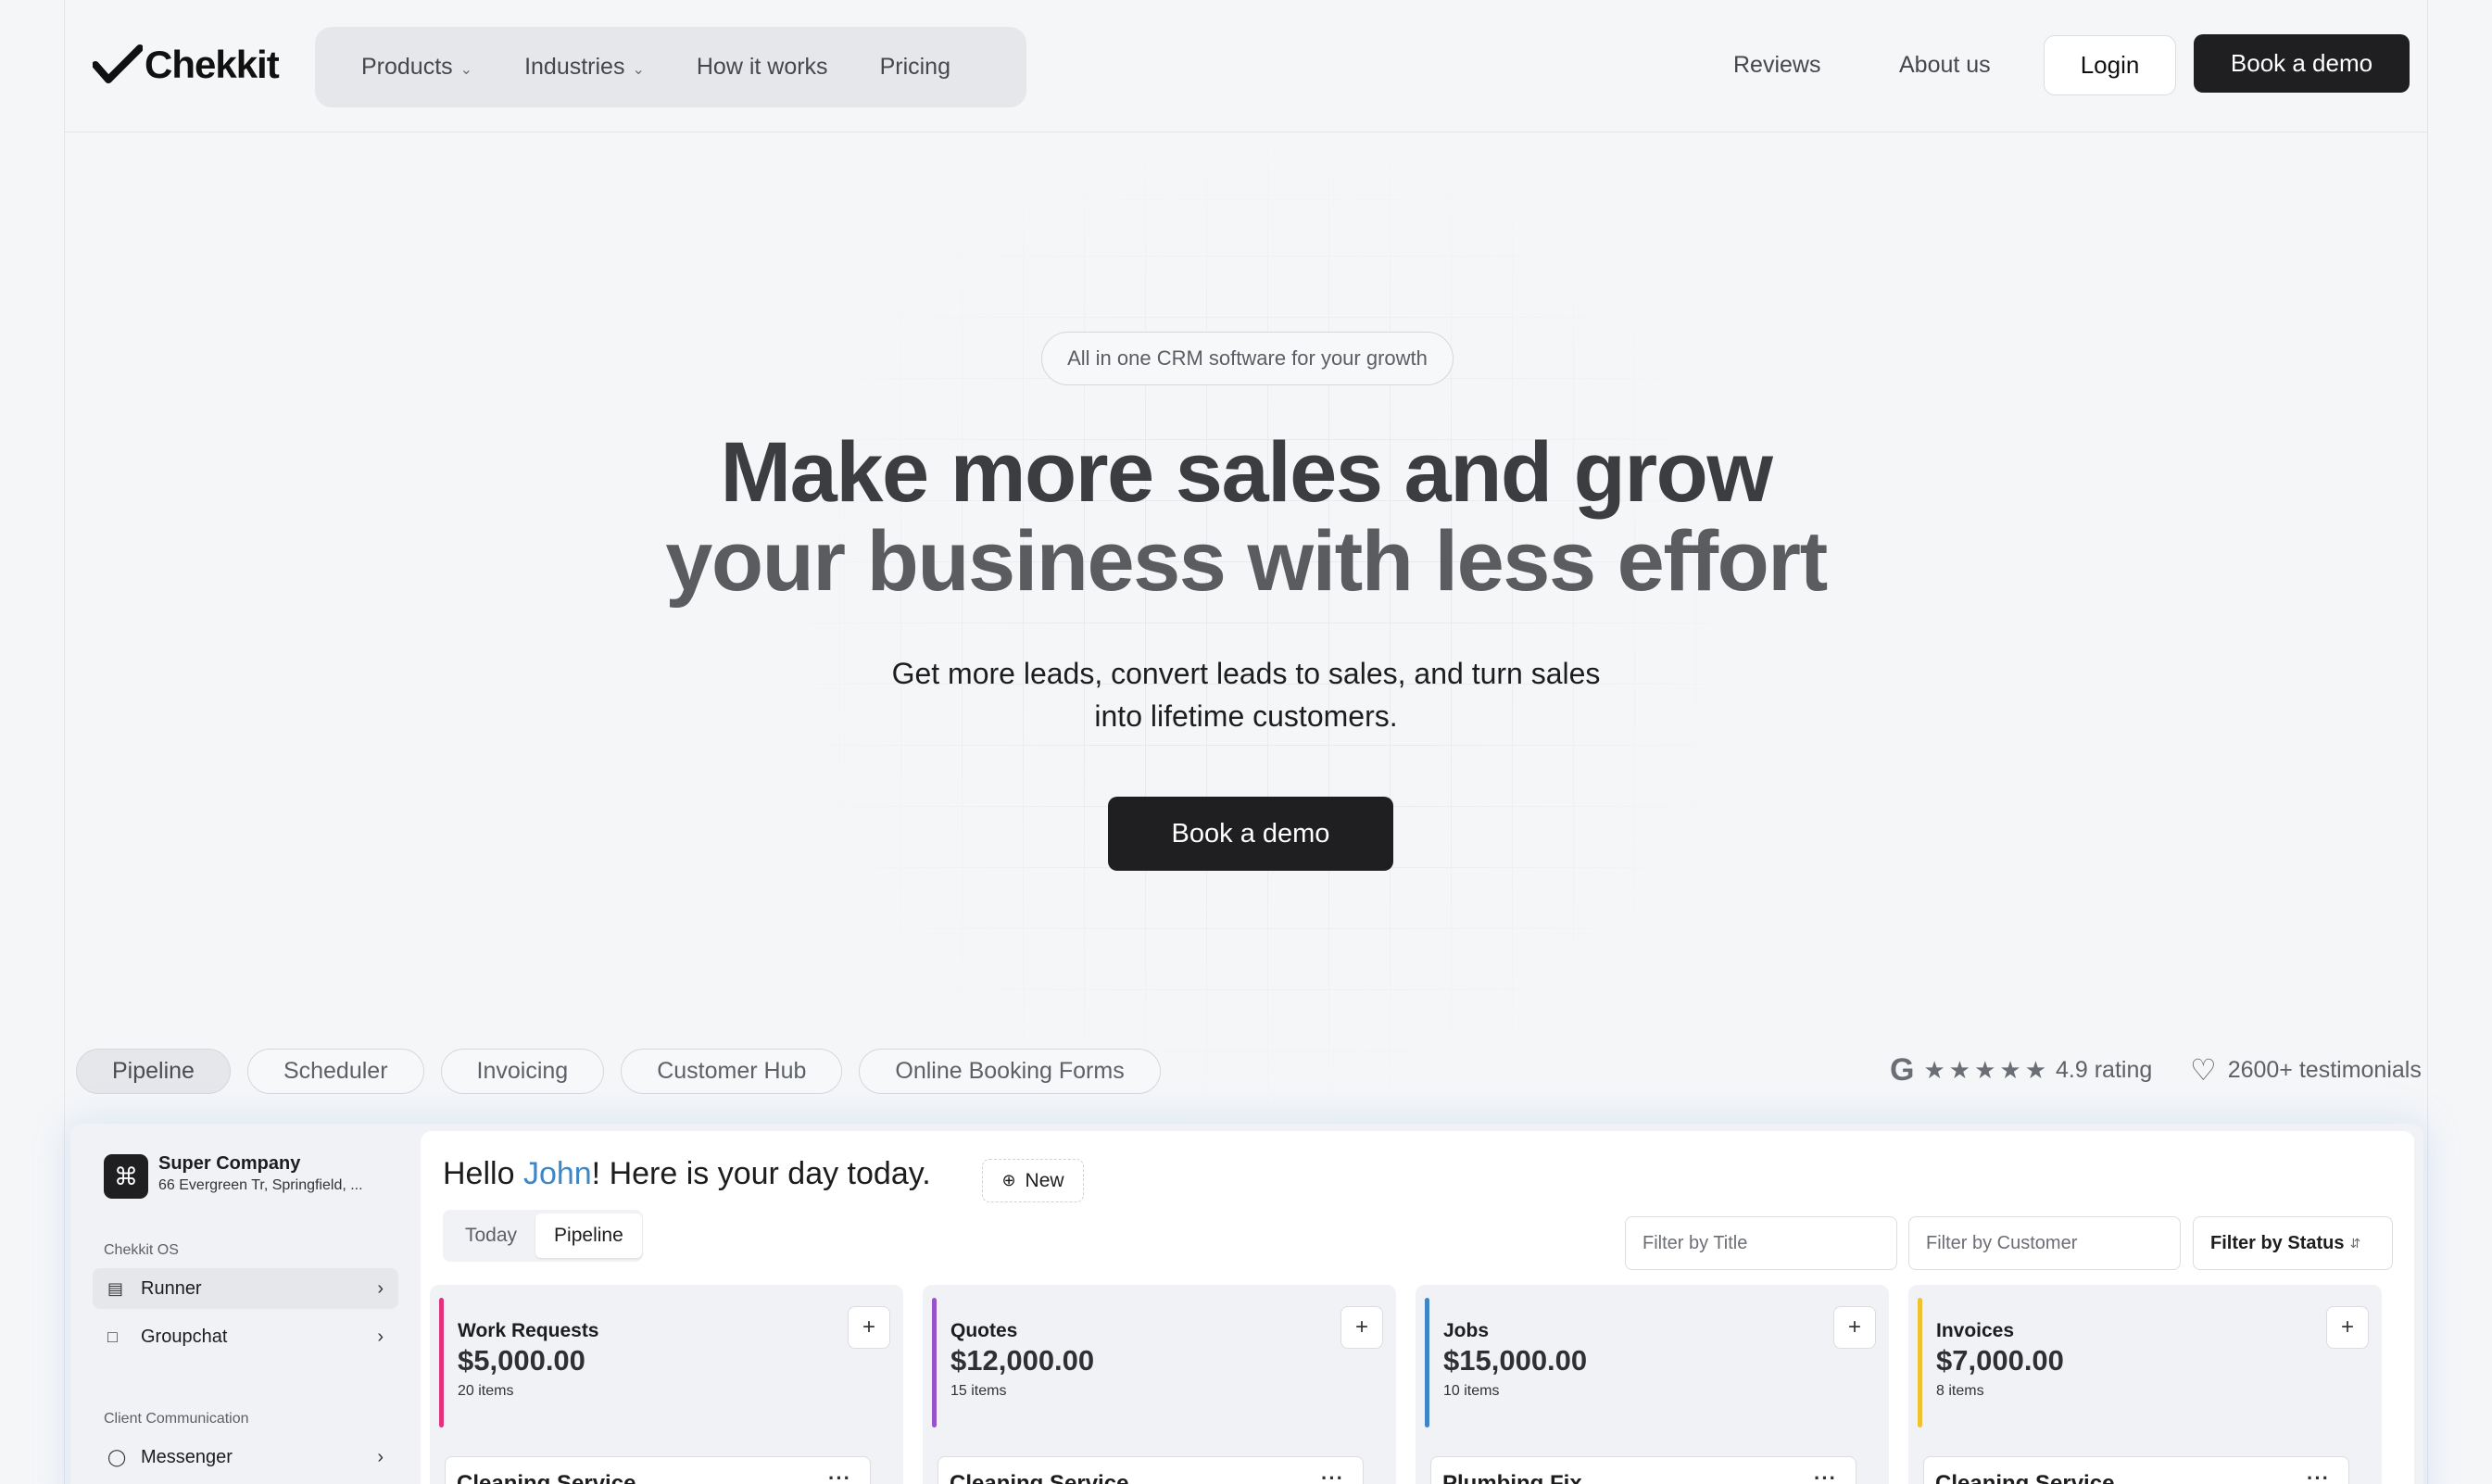 The height and width of the screenshot is (1484, 2492). What do you see at coordinates (245, 1288) in the screenshot?
I see `sidebar-item-runner: ▤ Runner ›` at bounding box center [245, 1288].